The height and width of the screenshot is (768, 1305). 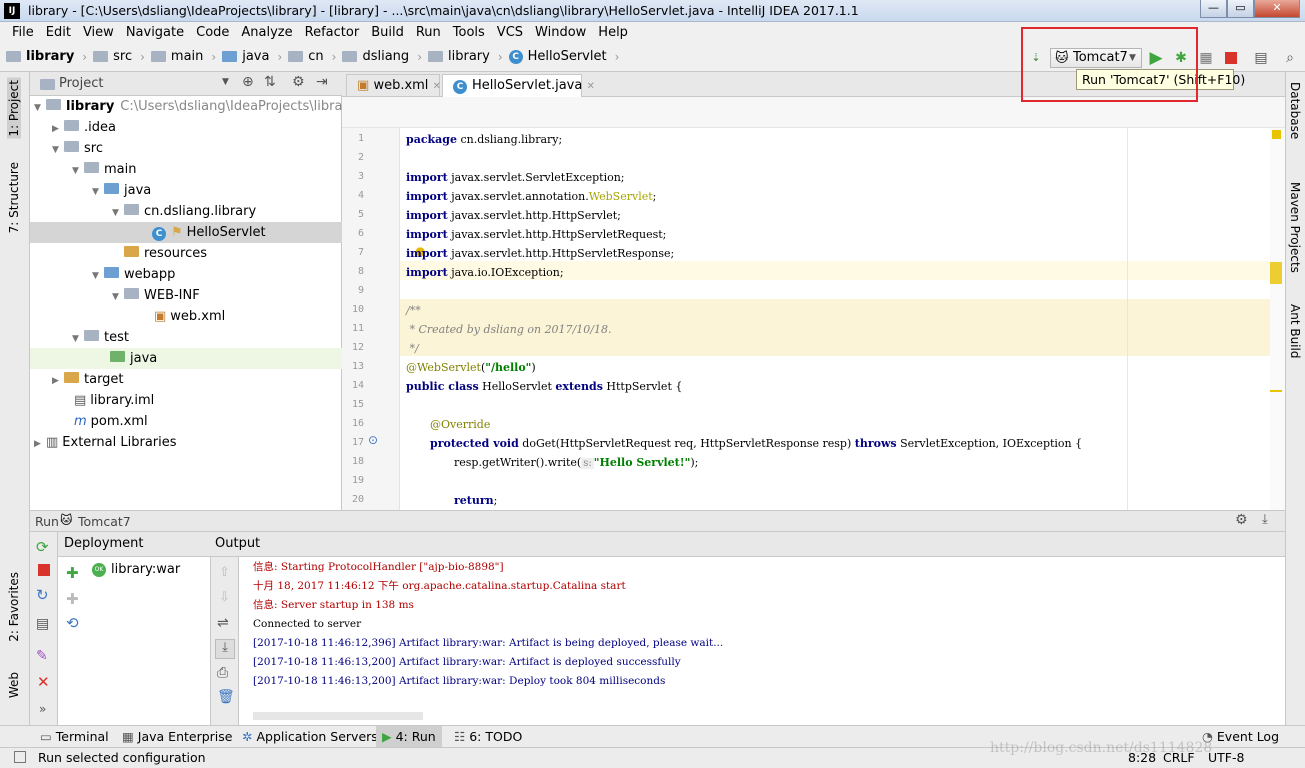 What do you see at coordinates (186, 274) in the screenshot?
I see `tree-item-webapp: ▼ webapp` at bounding box center [186, 274].